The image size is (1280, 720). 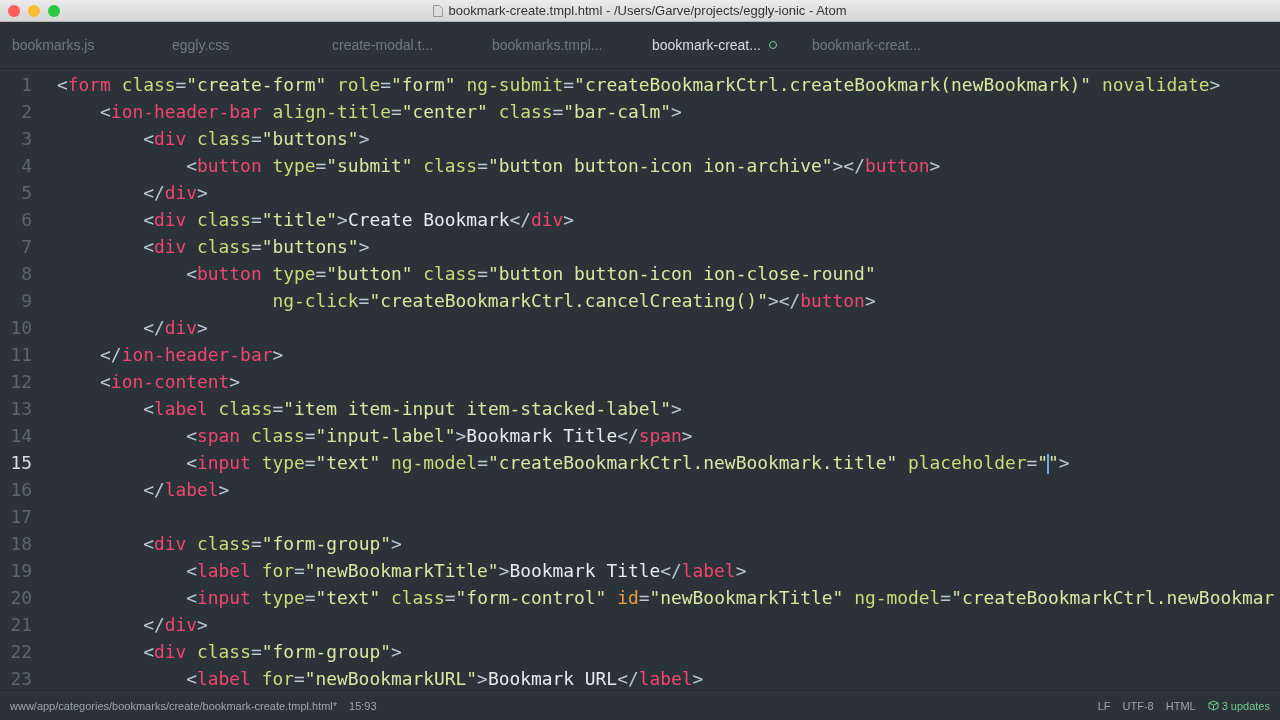 I want to click on code-line: <div class="title">Create Bookmark</div>, so click(x=358, y=219).